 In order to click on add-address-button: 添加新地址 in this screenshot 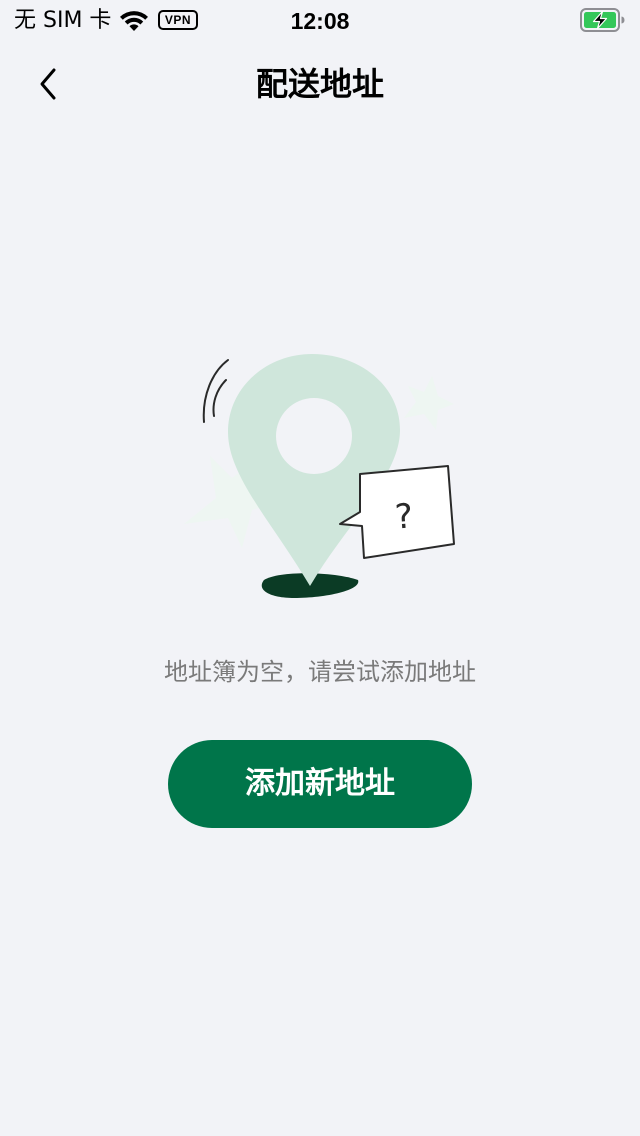, I will do `click(320, 784)`.